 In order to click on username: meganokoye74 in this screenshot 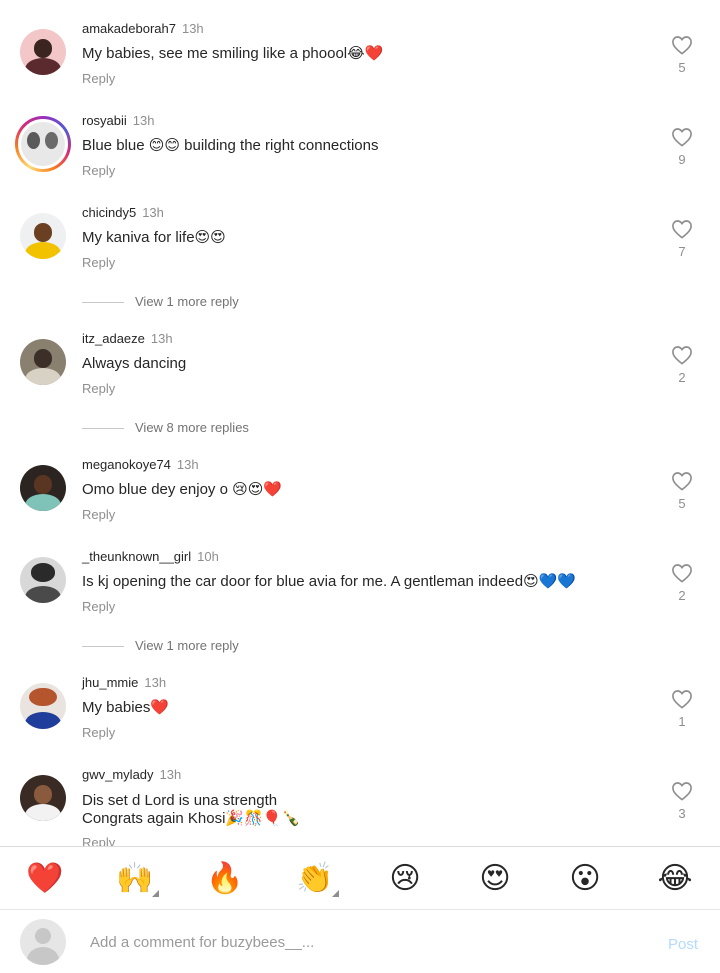, I will do `click(126, 464)`.